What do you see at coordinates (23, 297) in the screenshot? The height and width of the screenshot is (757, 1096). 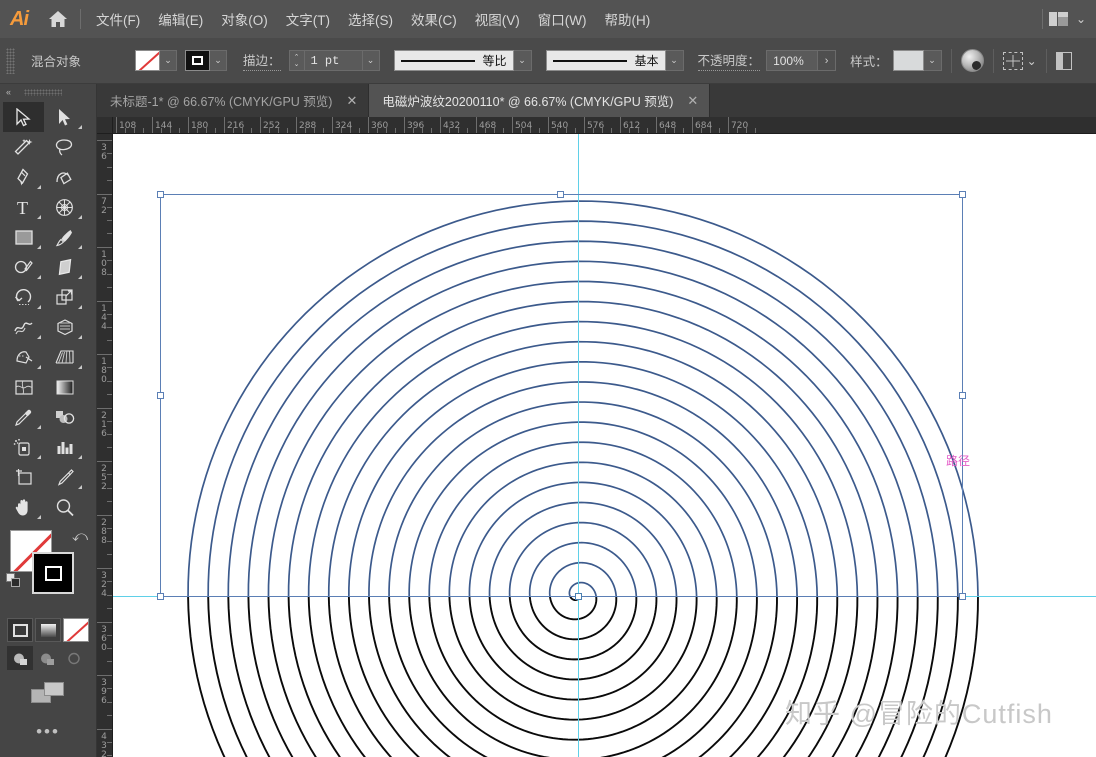 I see `rotate-tool` at bounding box center [23, 297].